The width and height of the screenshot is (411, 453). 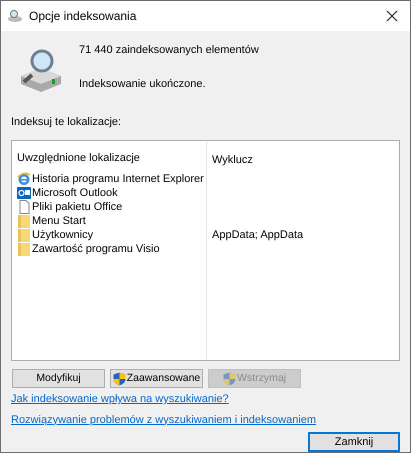 What do you see at coordinates (109, 207) in the screenshot?
I see `location-item: Pliki pakietu Office` at bounding box center [109, 207].